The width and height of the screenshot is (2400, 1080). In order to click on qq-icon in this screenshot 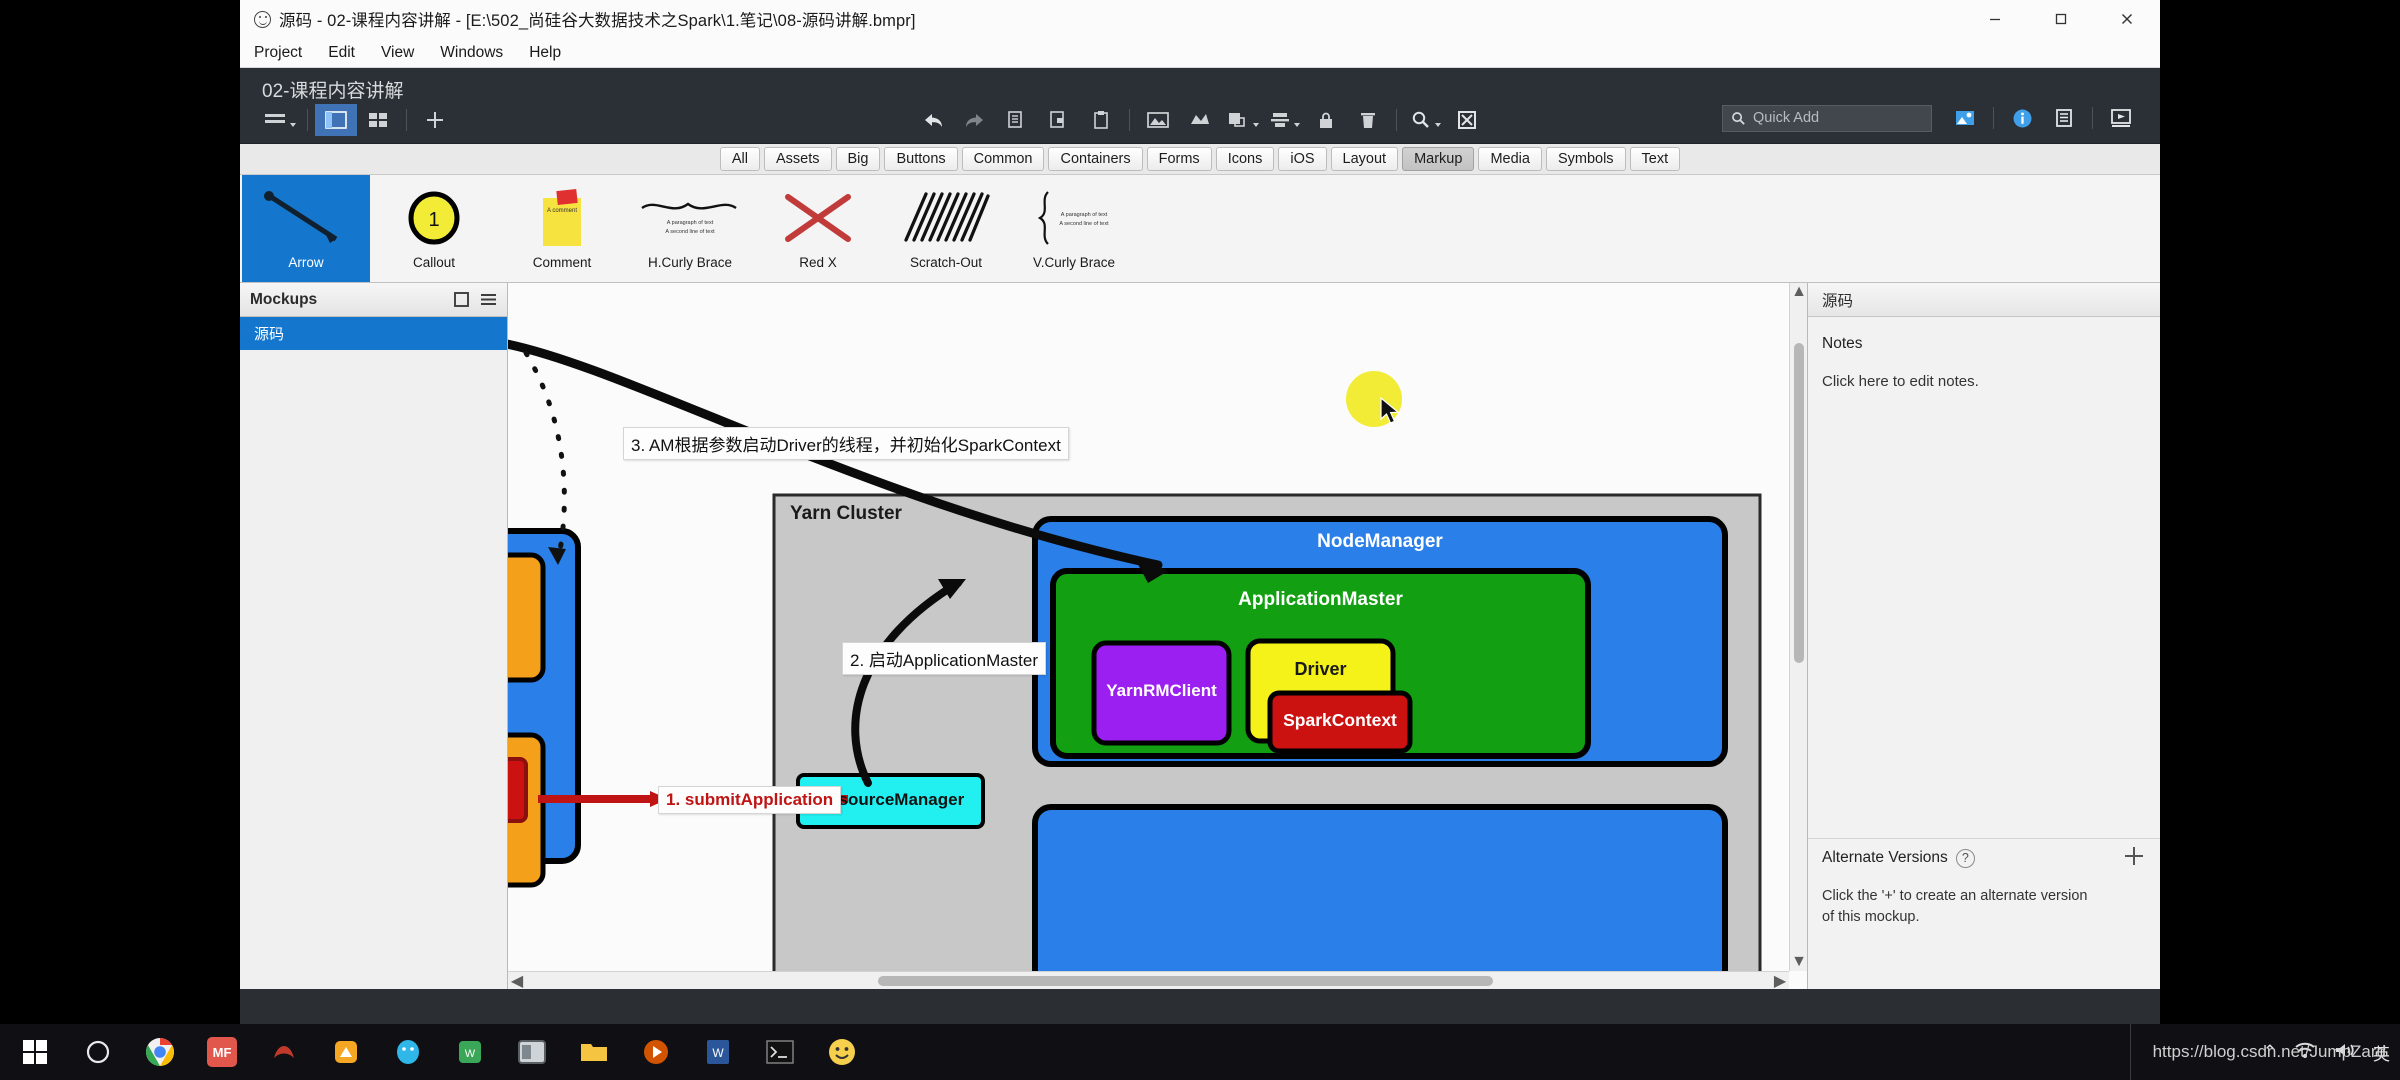, I will do `click(408, 1052)`.